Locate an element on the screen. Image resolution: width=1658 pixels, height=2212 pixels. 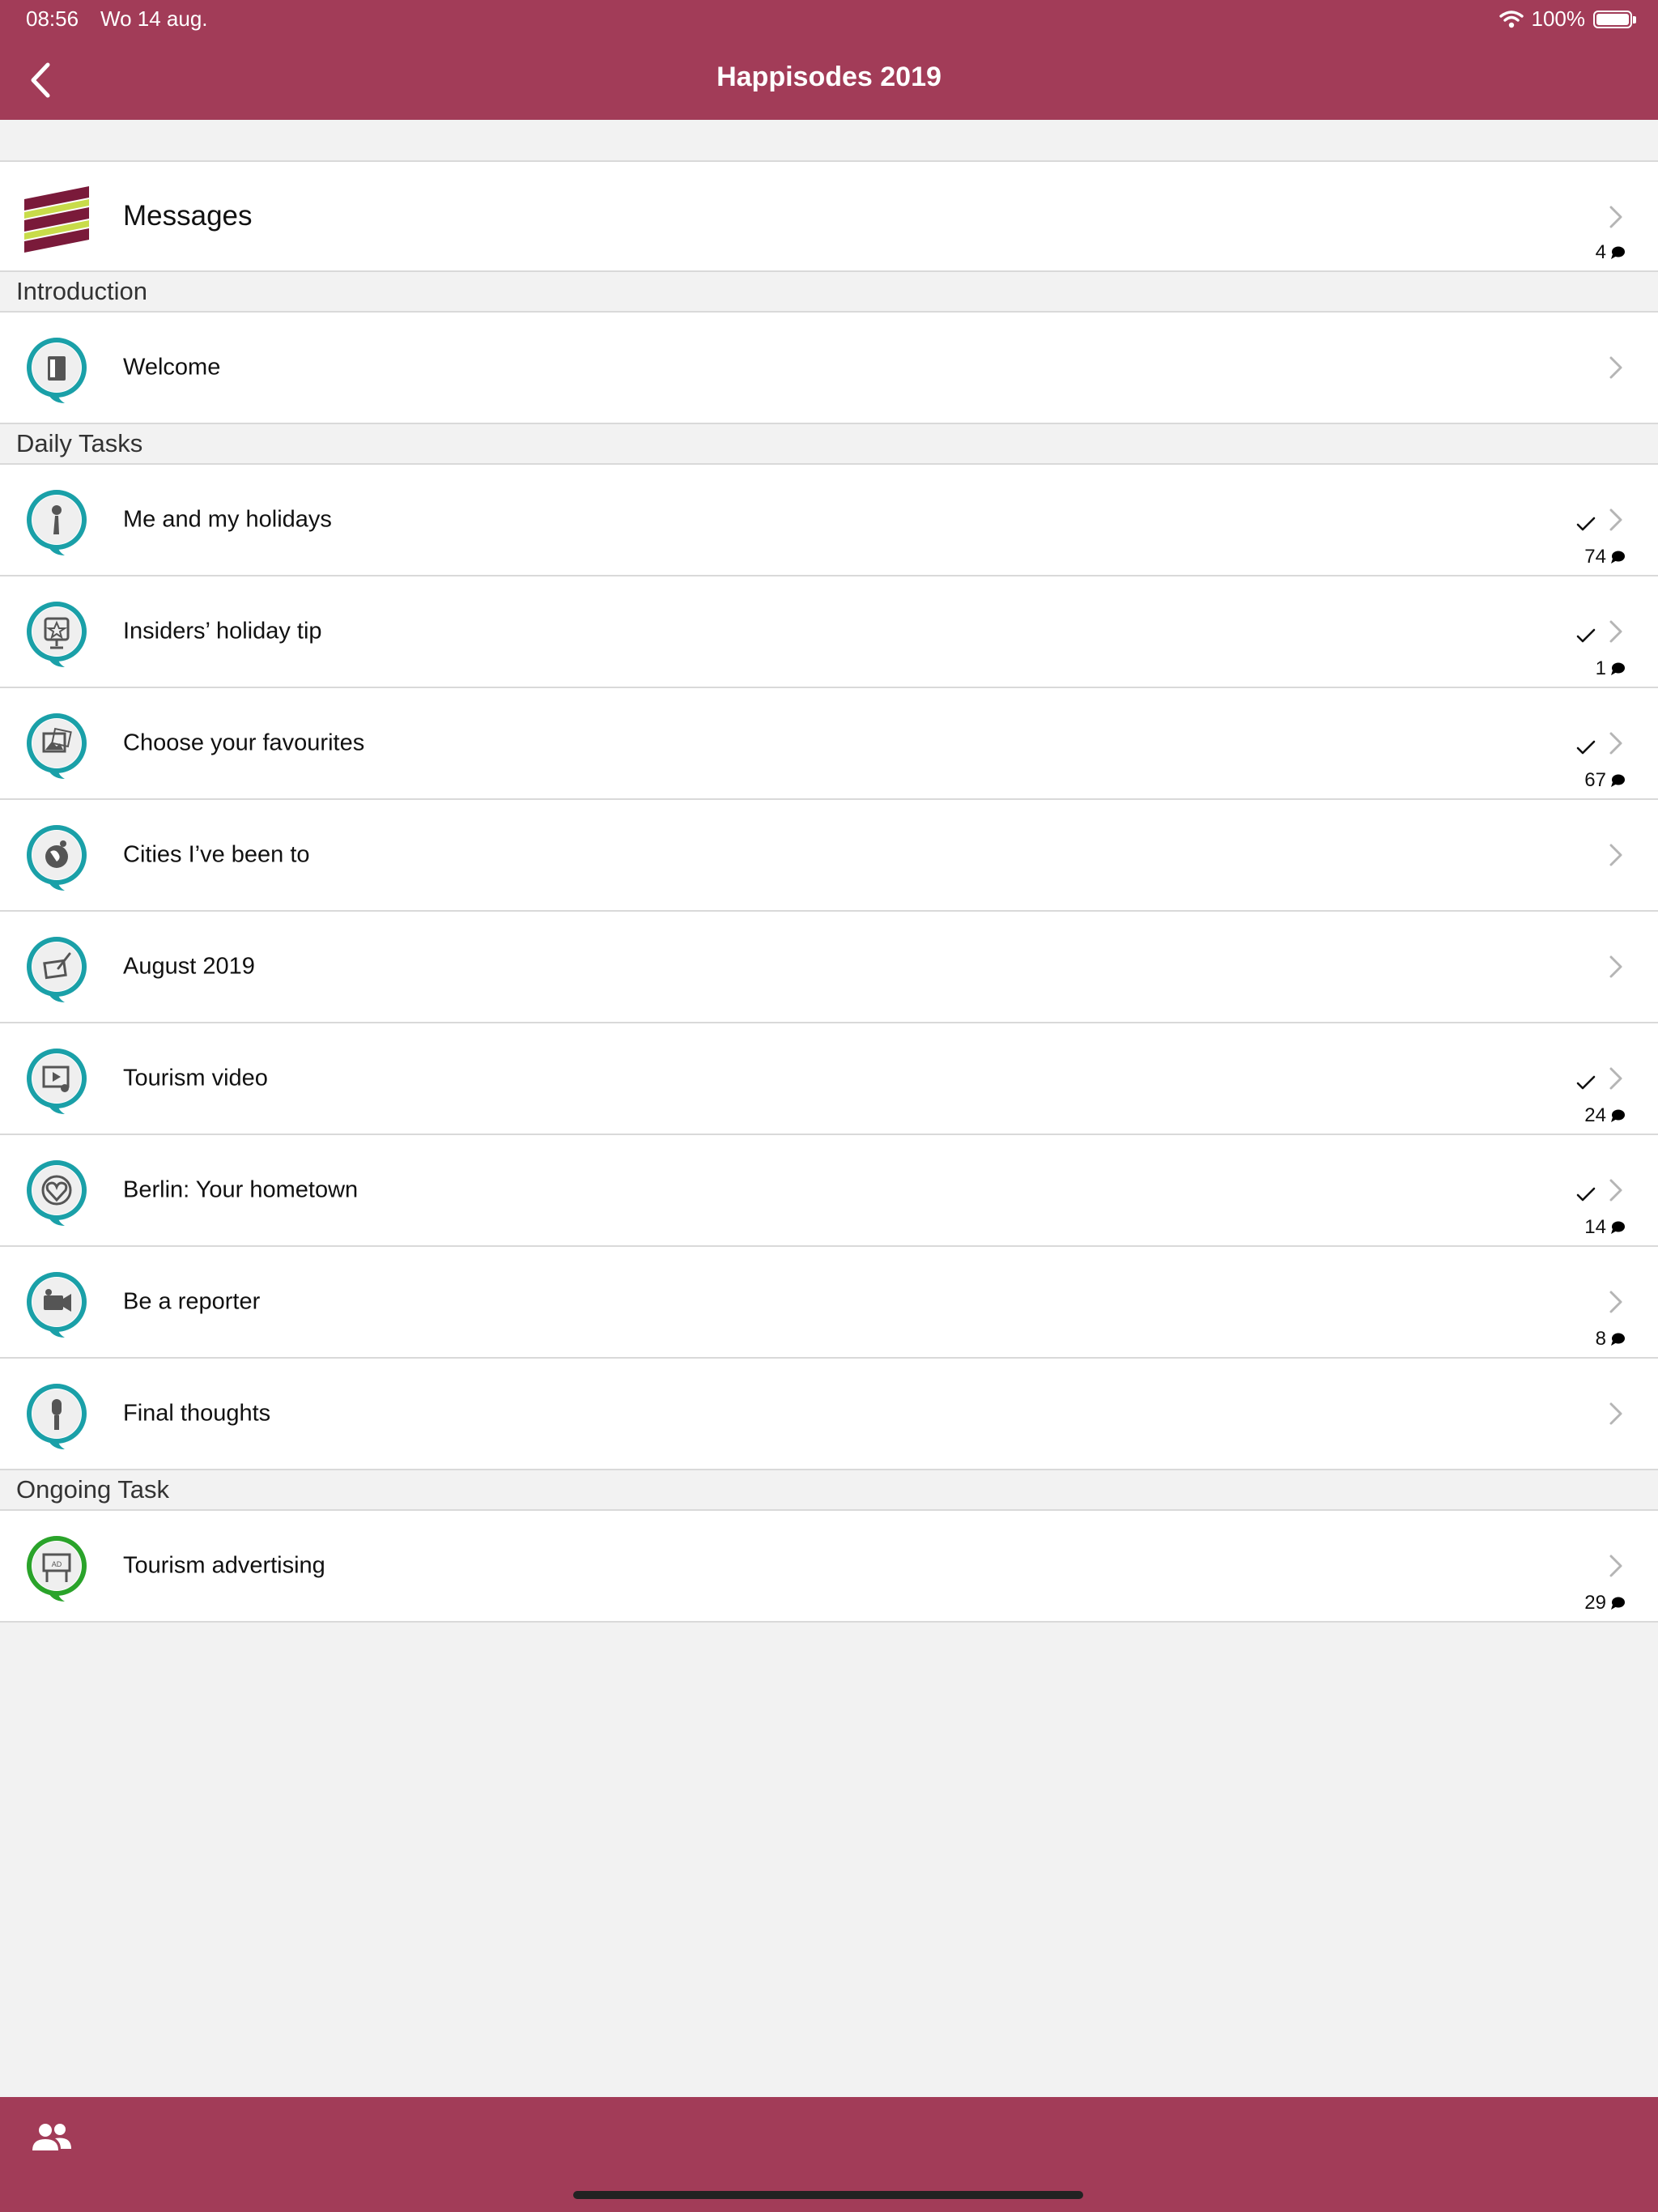
task-label: Choose your favourites is located at coordinates (244, 743).